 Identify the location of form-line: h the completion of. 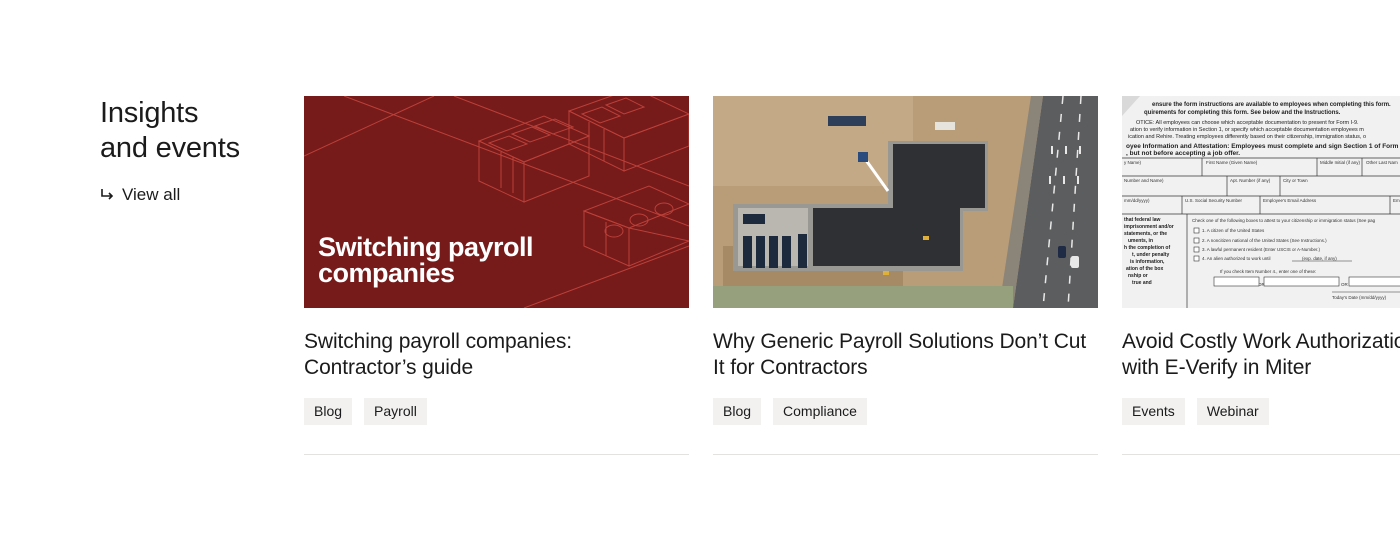
(1147, 248).